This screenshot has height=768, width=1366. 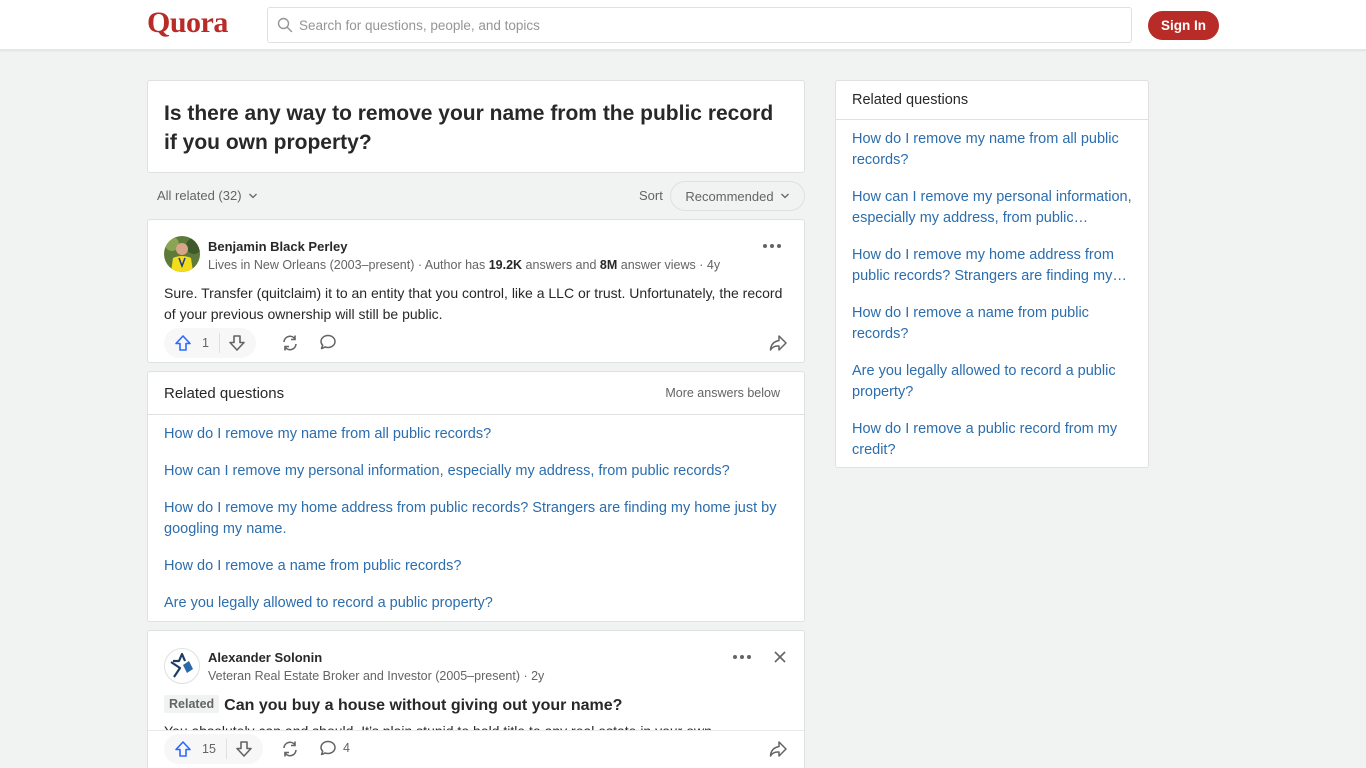 I want to click on avatar-logo-icon, so click(x=181, y=665).